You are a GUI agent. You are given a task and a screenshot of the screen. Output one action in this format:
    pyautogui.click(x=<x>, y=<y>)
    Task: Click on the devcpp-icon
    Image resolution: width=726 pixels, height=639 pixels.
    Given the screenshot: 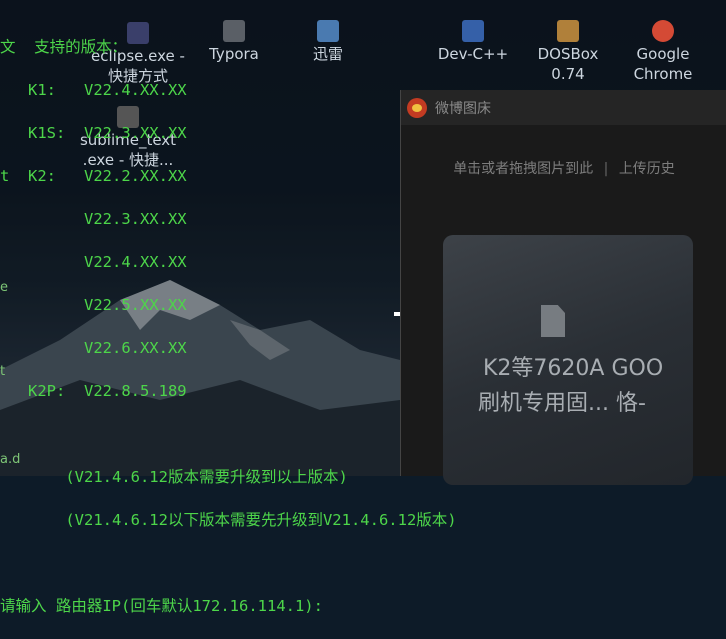 What is the action you would take?
    pyautogui.click(x=473, y=31)
    